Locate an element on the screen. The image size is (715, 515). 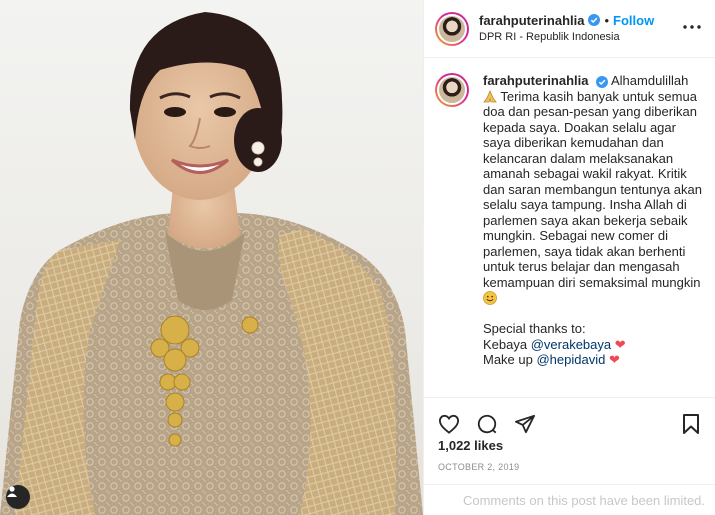
caption-username: farahputerinahlia is located at coordinates (535, 80).